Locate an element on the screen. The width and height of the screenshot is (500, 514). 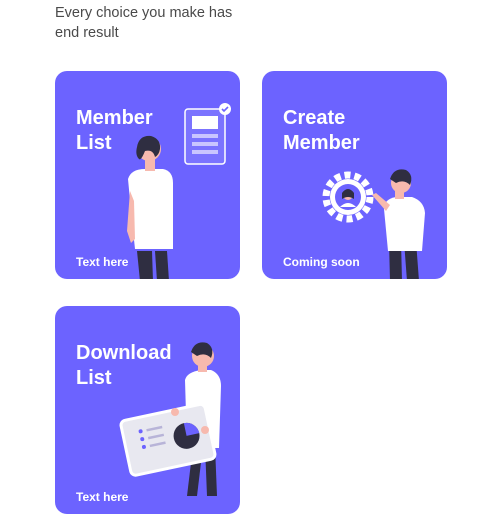
download-list-card: Download List Text here is located at coordinates (147, 410).